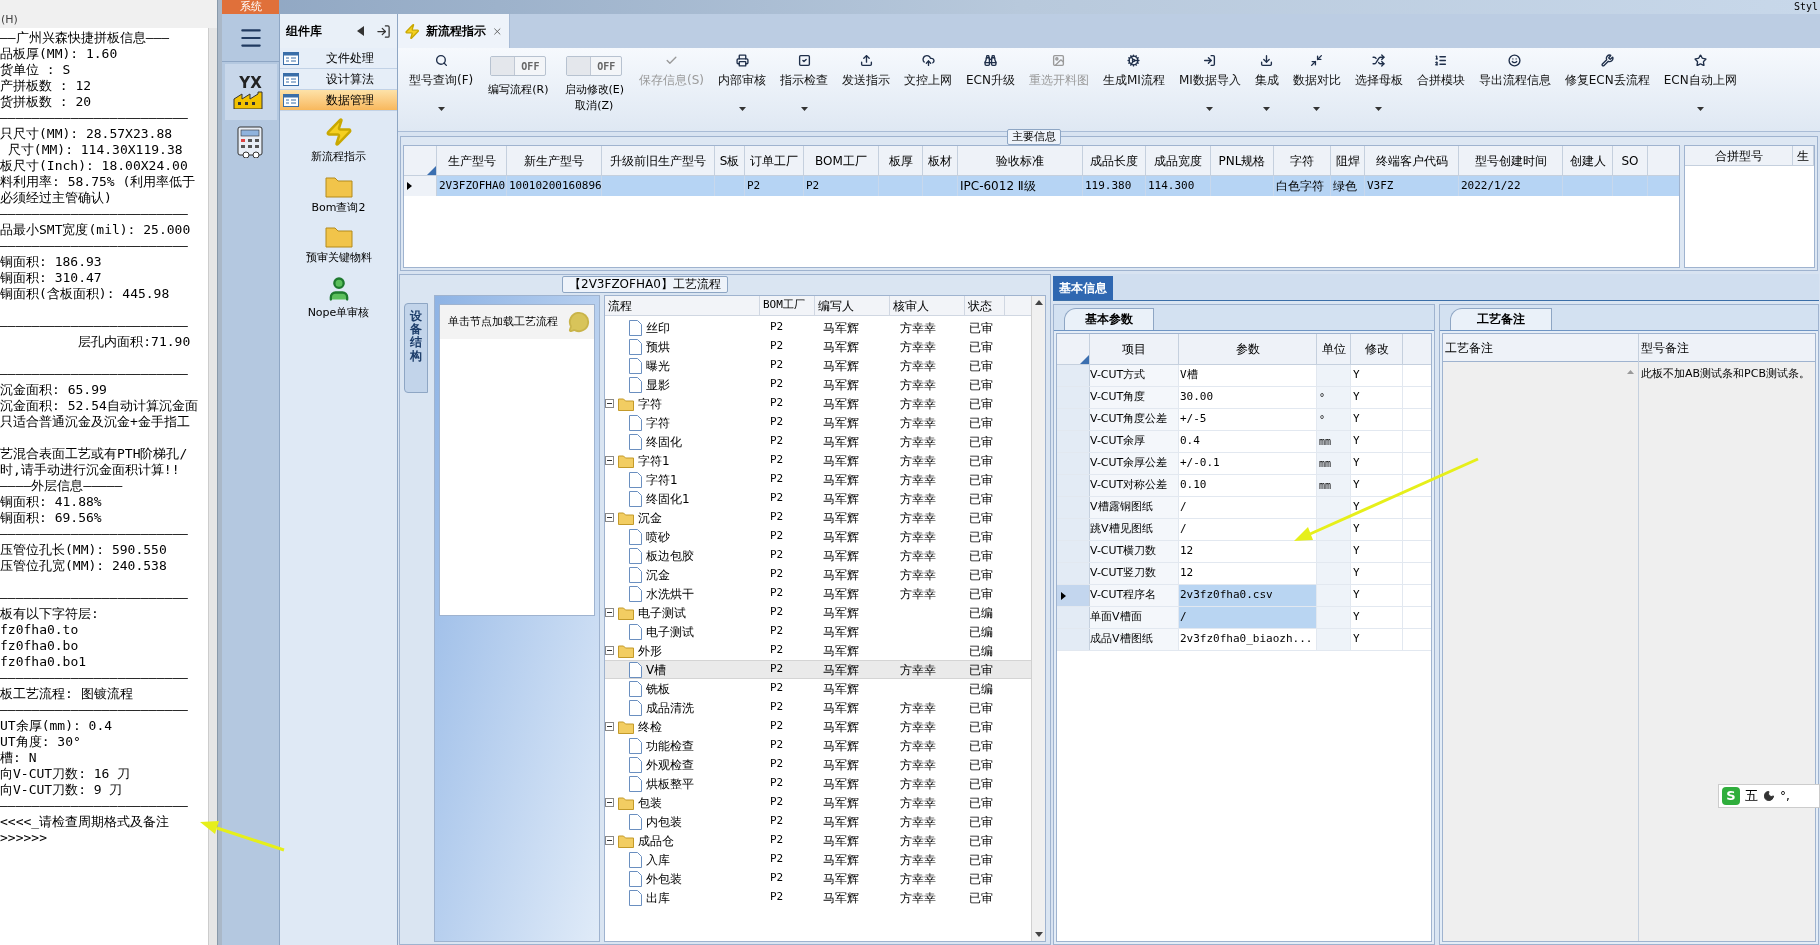  I want to click on param-row: 成品V槽图纸 2v3fz0fha0_biaozh... Y, so click(1244, 640).